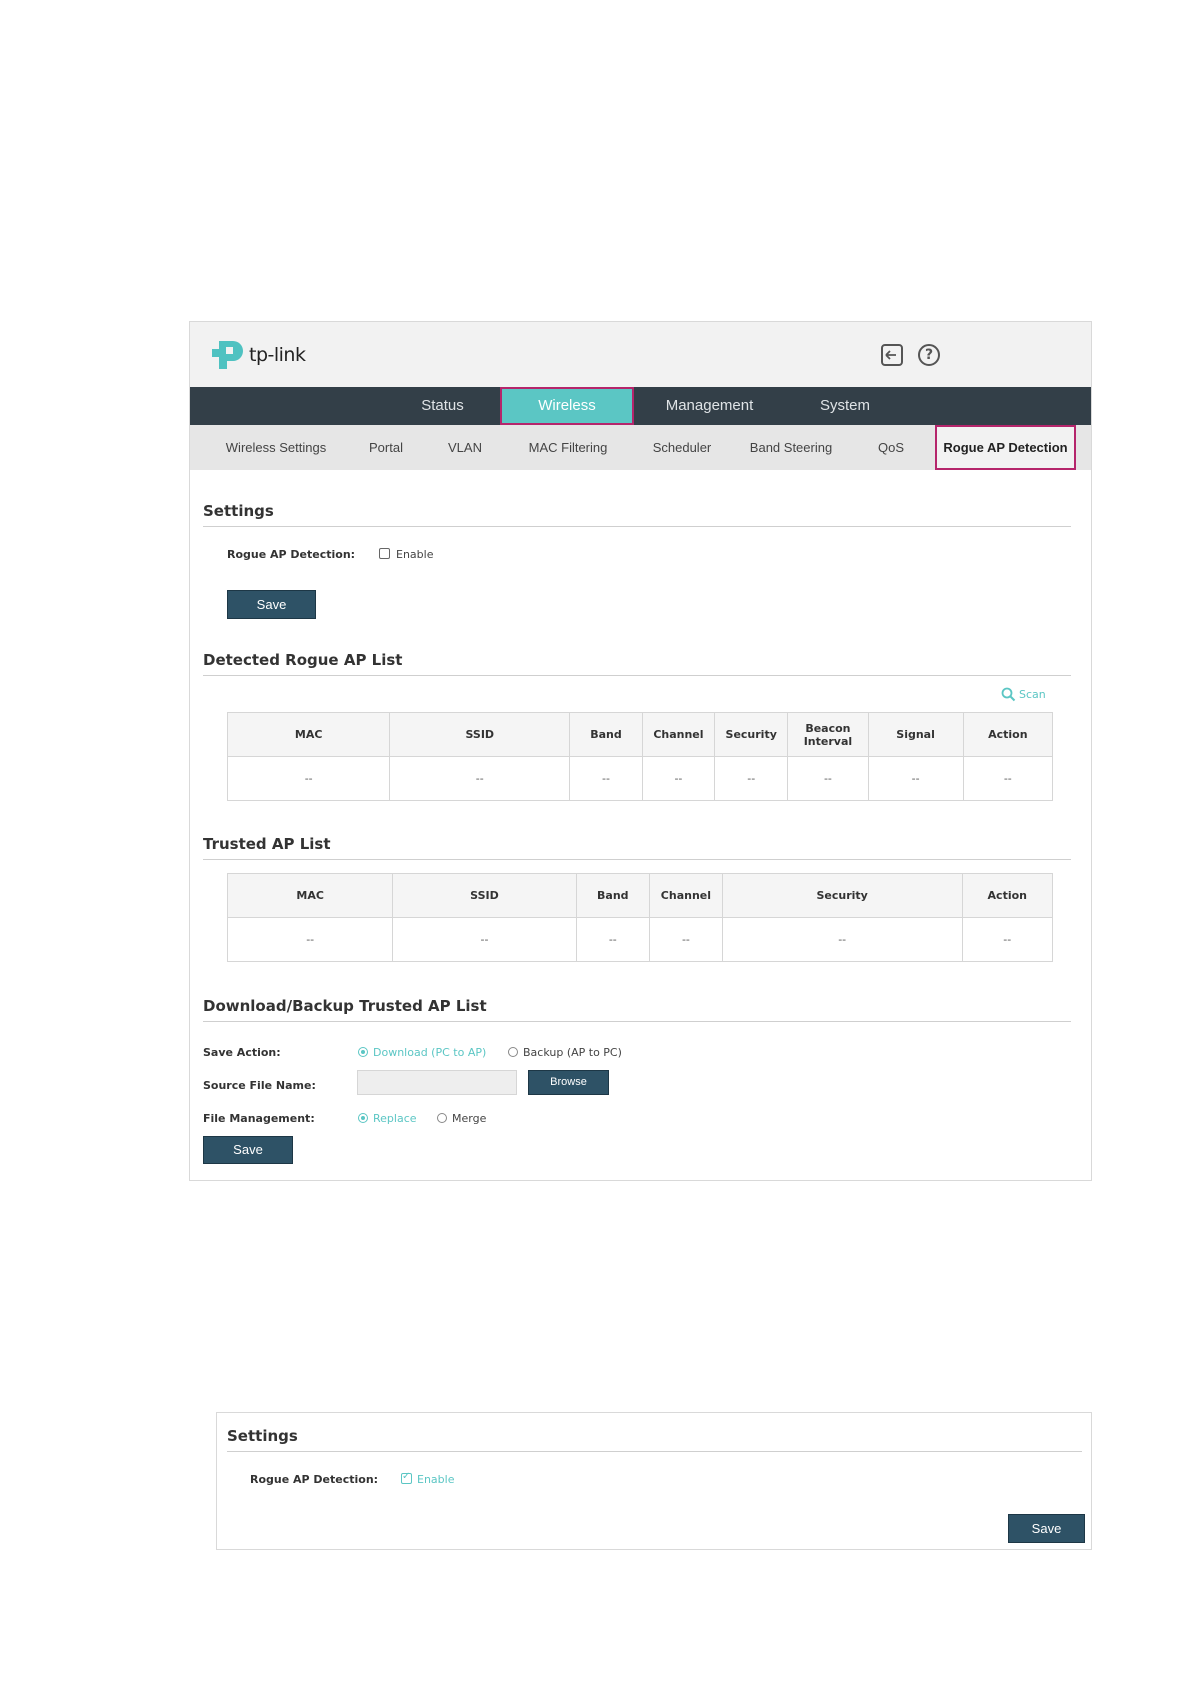 This screenshot has width=1191, height=1684. I want to click on nav-status: Status, so click(442, 406).